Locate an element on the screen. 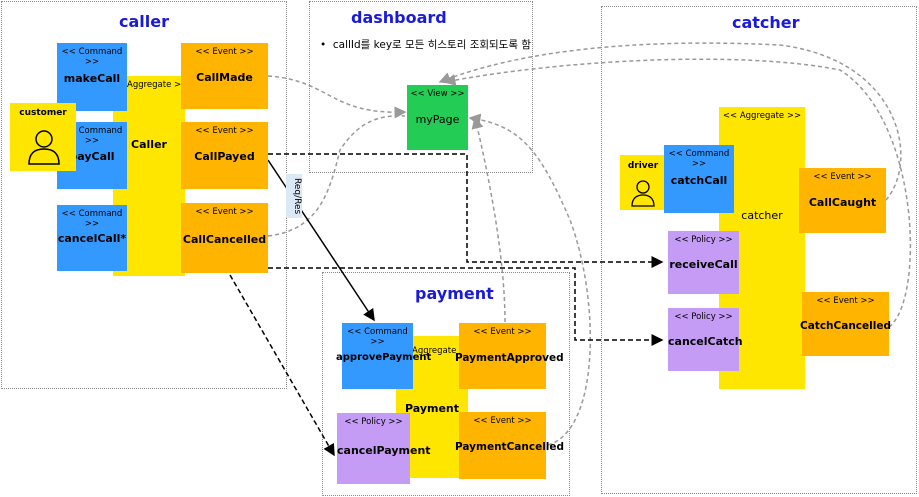 This screenshot has height=497, width=919. callpayed-label: CallPayed is located at coordinates (224, 156).